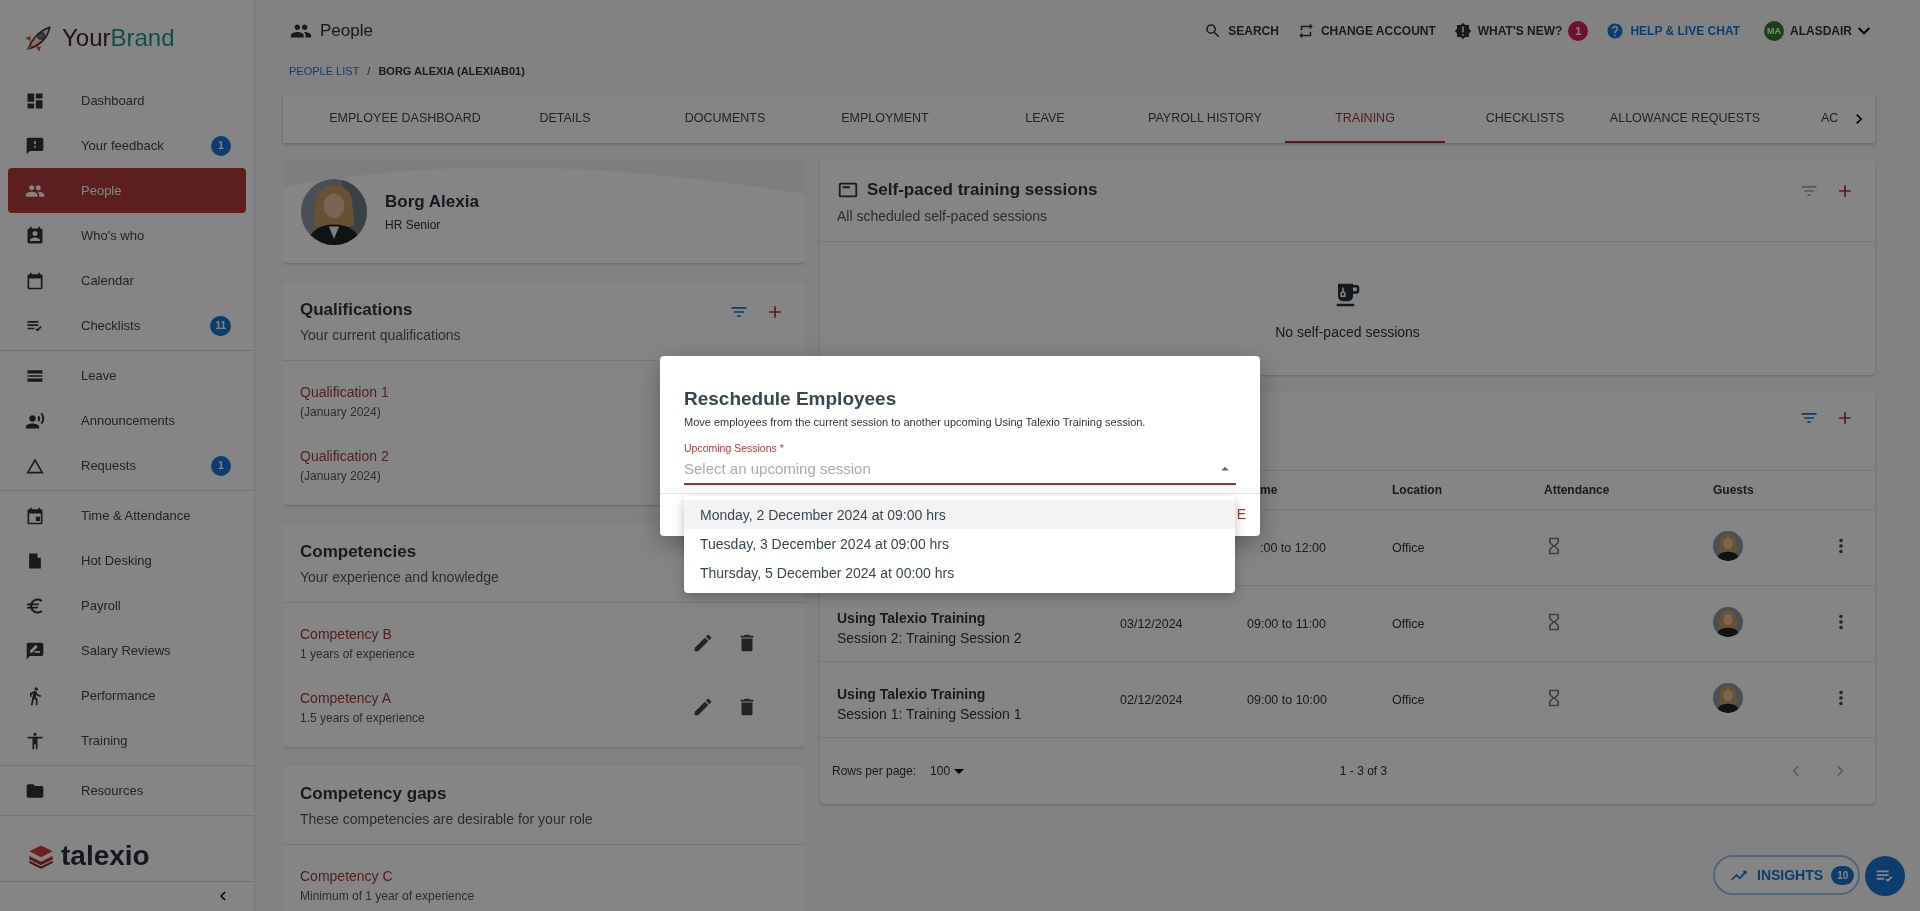 The image size is (1920, 911). I want to click on session-detail: Session 2: Training Session 2, so click(929, 637).